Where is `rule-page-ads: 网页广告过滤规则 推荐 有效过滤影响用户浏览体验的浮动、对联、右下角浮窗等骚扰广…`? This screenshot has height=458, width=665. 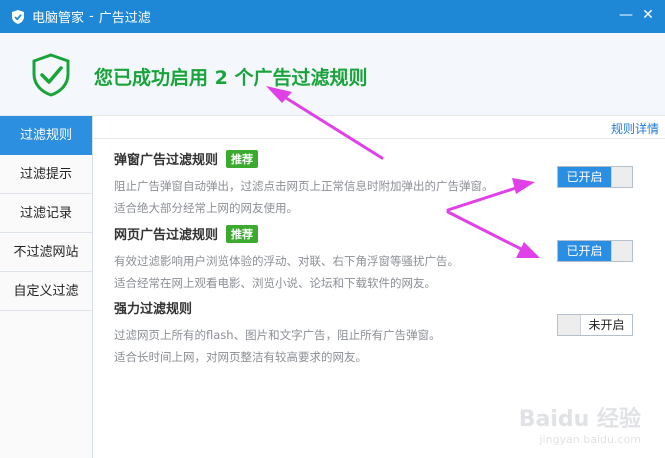 rule-page-ads: 网页广告过滤规则 推荐 有效过滤影响用户浏览体验的浮动、对联、右下角浮窗等骚扰广… is located at coordinates (374, 259).